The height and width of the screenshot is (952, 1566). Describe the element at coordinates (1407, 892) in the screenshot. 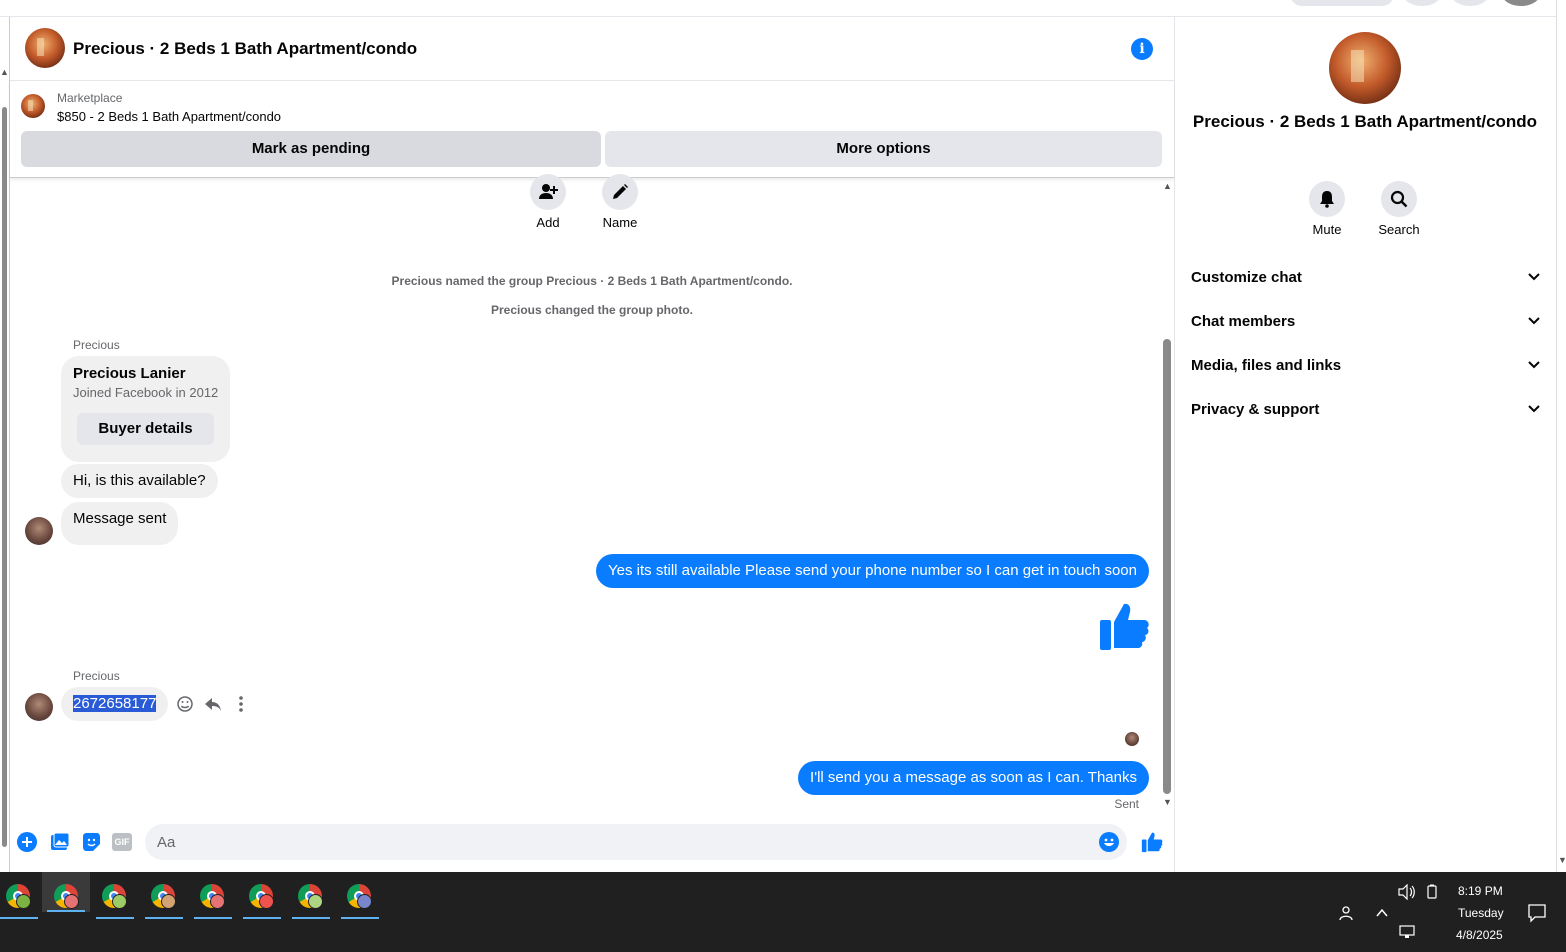

I see `volume-icon` at that location.